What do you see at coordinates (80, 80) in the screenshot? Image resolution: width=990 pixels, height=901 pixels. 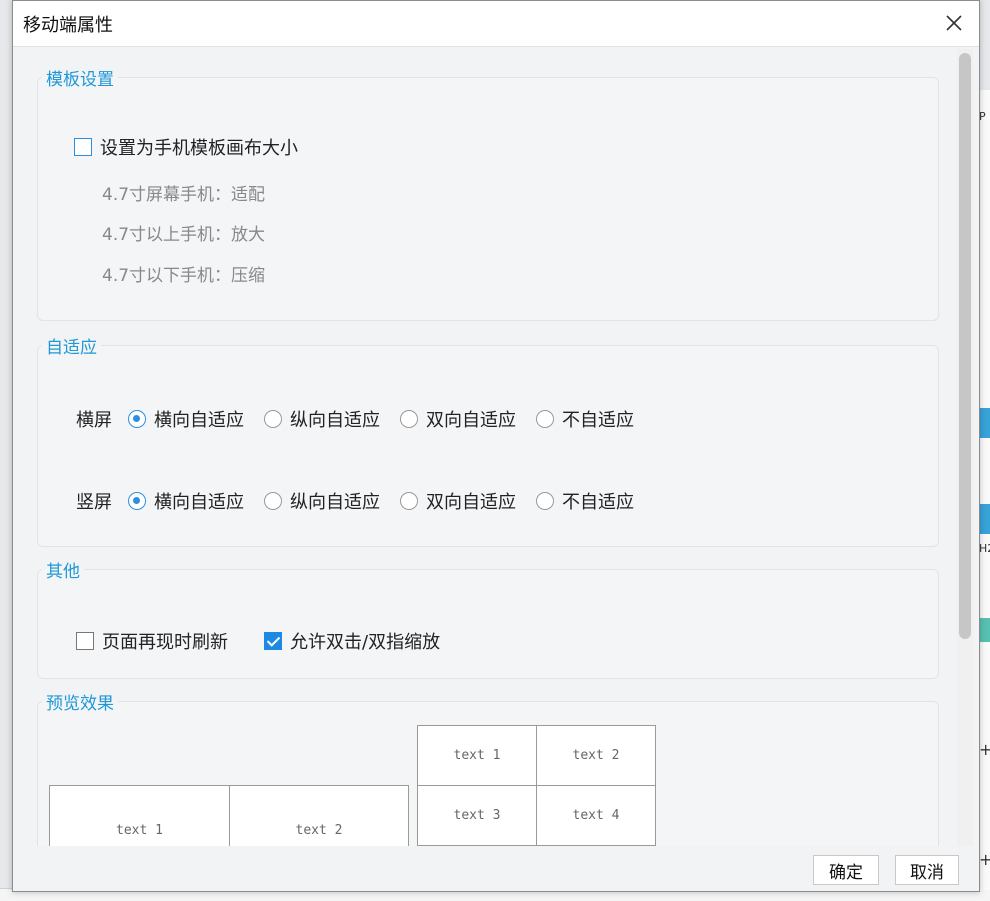 I see `template-settings-legend: 模板设置` at bounding box center [80, 80].